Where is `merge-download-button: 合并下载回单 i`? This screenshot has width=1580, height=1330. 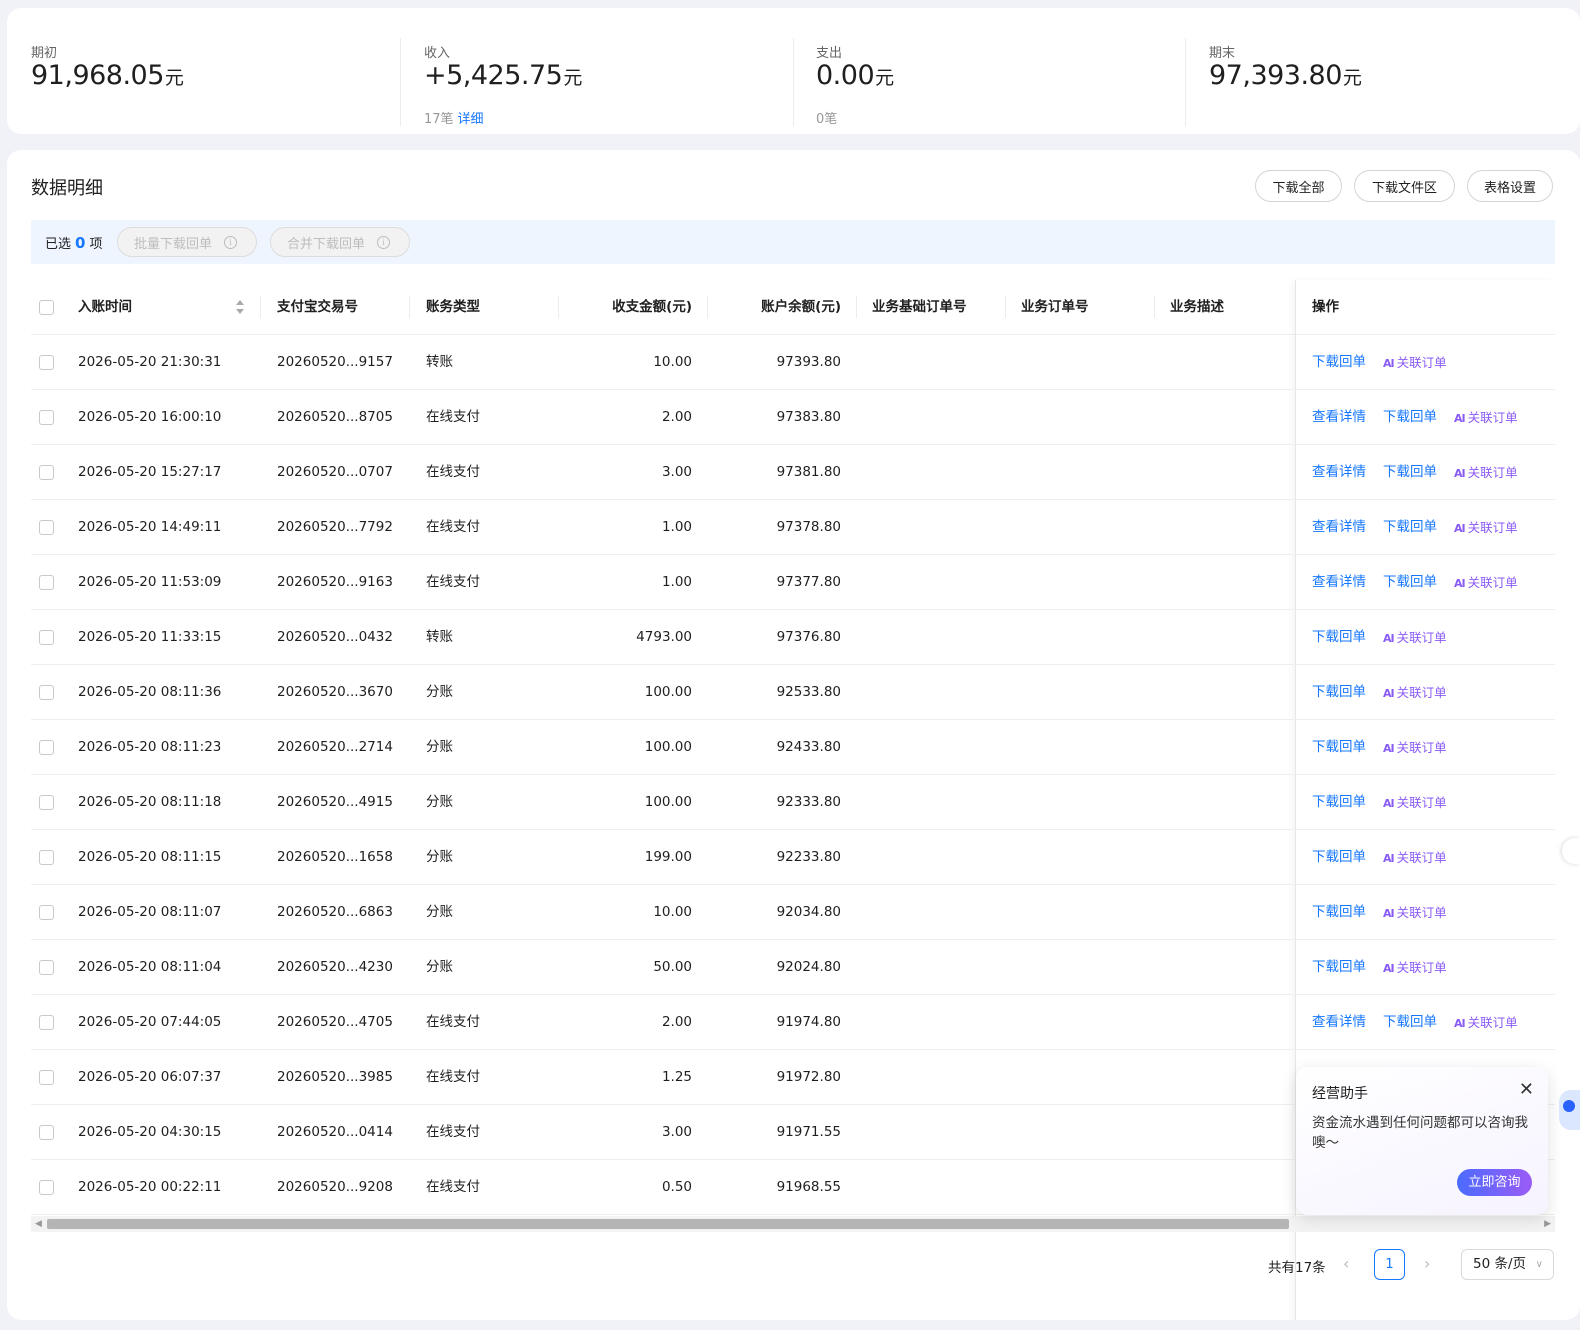
merge-download-button: 合并下载回单 i is located at coordinates (340, 242).